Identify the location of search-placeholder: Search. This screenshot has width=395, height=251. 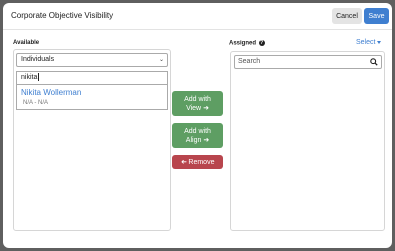
(249, 61).